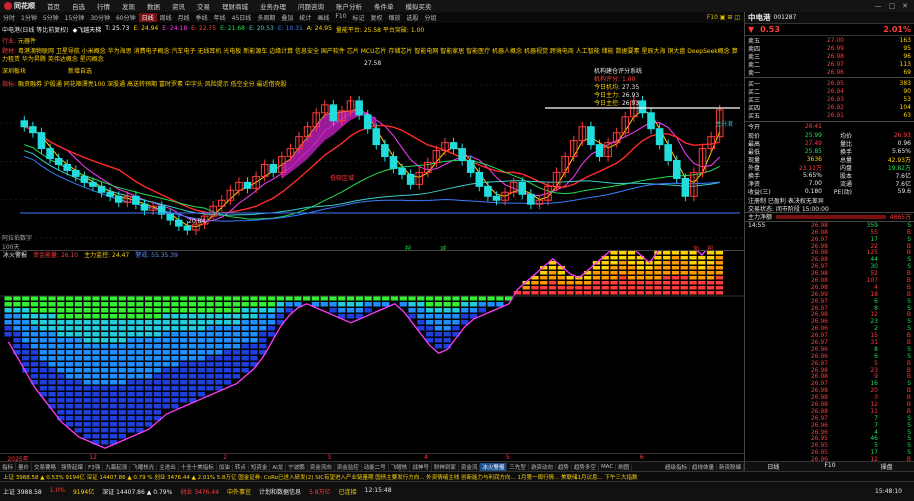  Describe the element at coordinates (323, 17) in the screenshot. I see `period-tab-15: 画线` at that location.